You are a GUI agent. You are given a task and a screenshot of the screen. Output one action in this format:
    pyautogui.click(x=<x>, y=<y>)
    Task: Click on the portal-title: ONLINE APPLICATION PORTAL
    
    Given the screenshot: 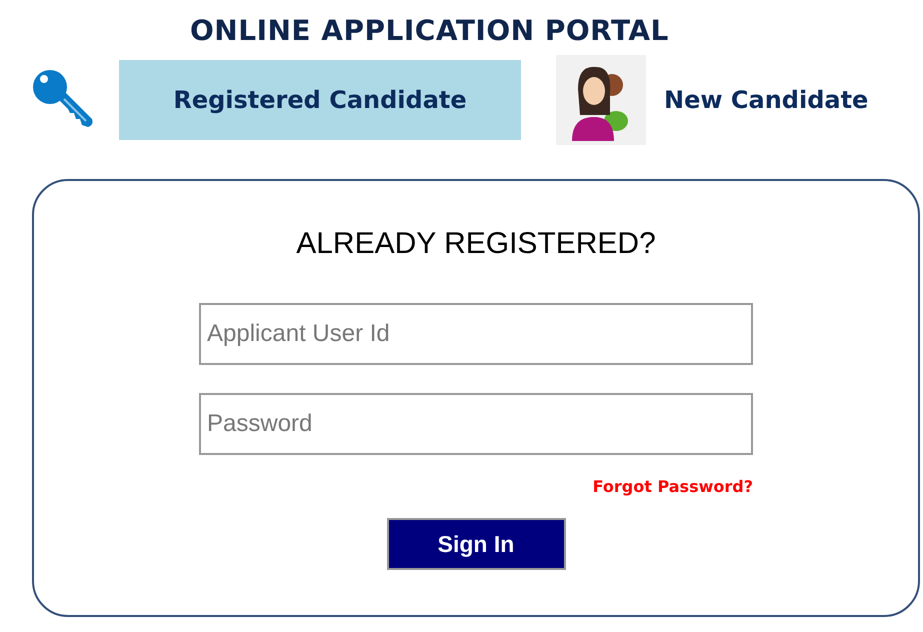 What is the action you would take?
    pyautogui.click(x=429, y=30)
    